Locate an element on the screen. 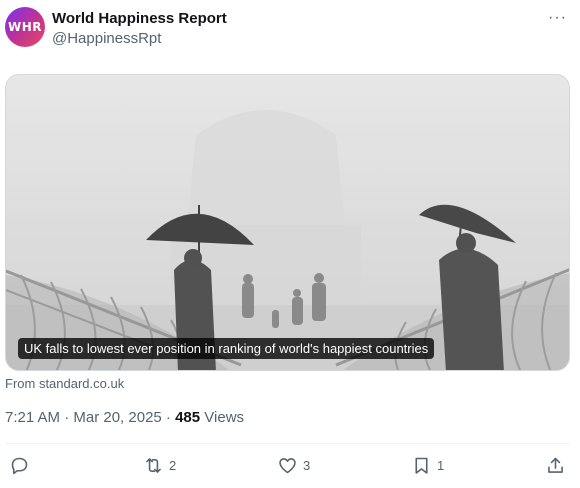 The height and width of the screenshot is (488, 580). post-timestamp: 7:21 AM · Mar 20, 2025 · is located at coordinates (90, 417).